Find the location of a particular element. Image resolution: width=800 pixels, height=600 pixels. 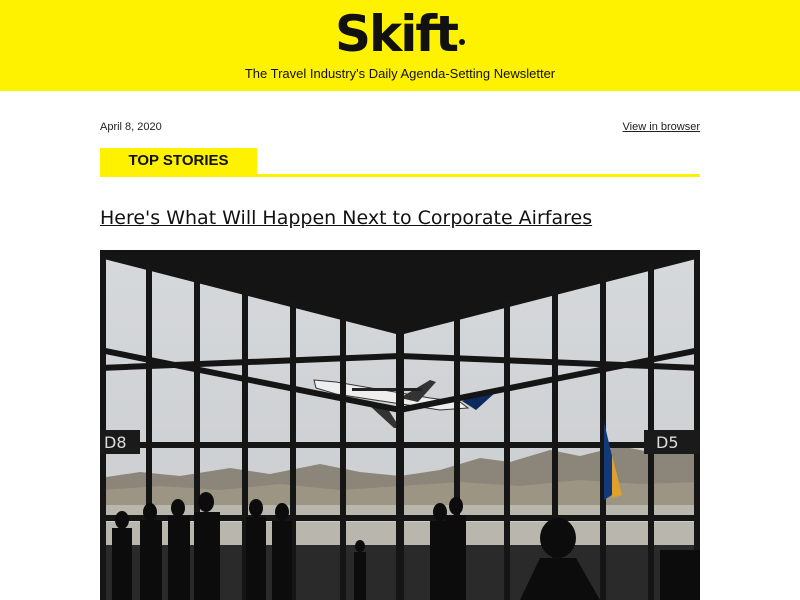

section-divider: TOP STORIES is located at coordinates (400, 162).